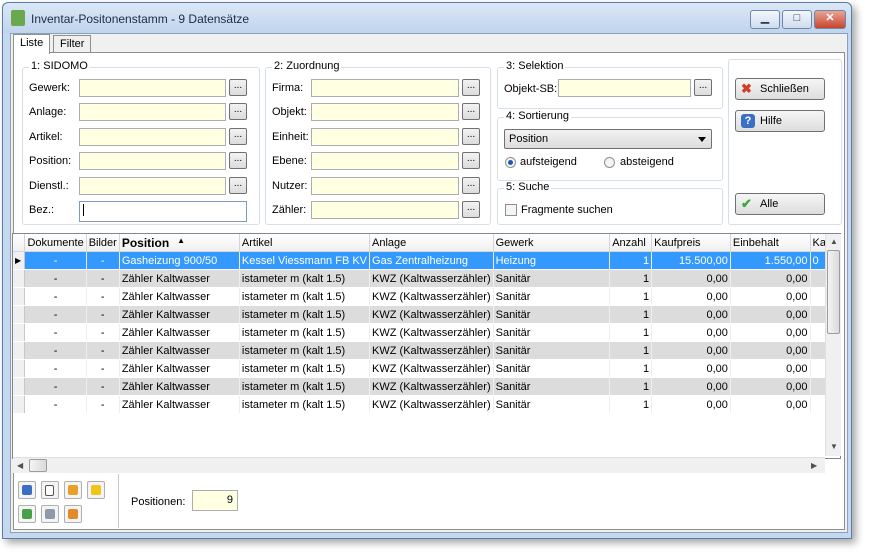 The height and width of the screenshot is (555, 870). Describe the element at coordinates (73, 490) in the screenshot. I see `edit-tool-button` at that location.